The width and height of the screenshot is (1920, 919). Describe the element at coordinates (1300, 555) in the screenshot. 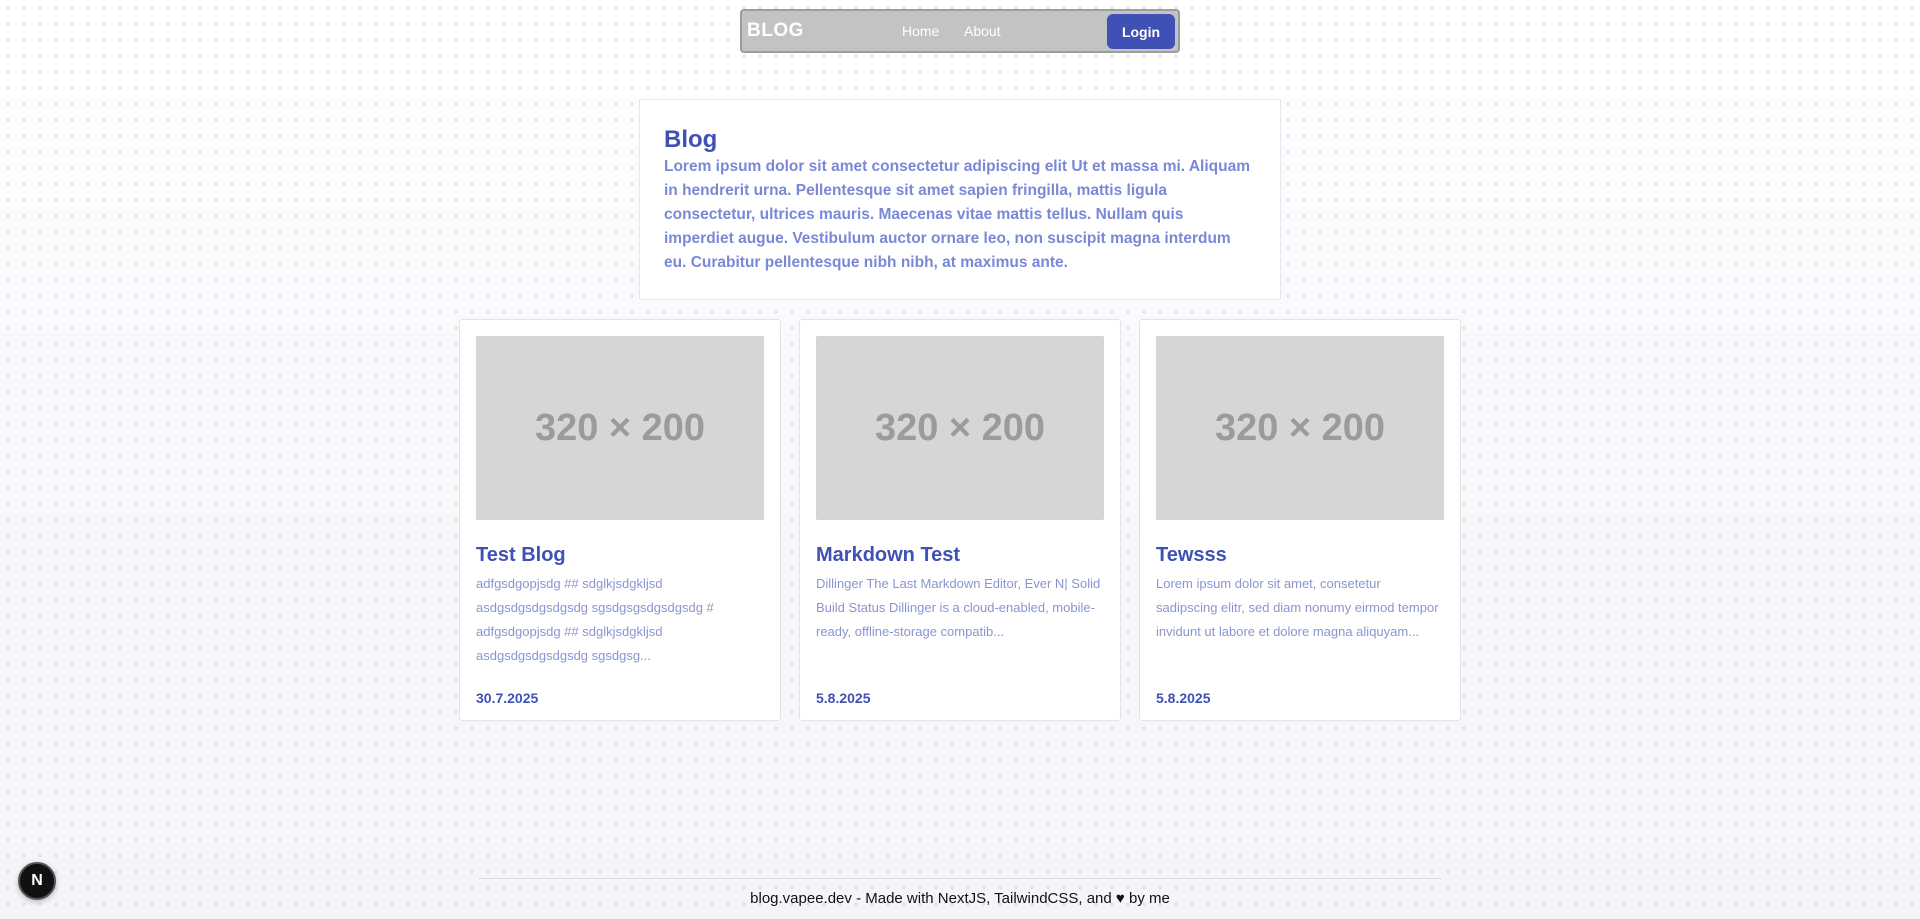

I see `post-title: Tewsss` at that location.